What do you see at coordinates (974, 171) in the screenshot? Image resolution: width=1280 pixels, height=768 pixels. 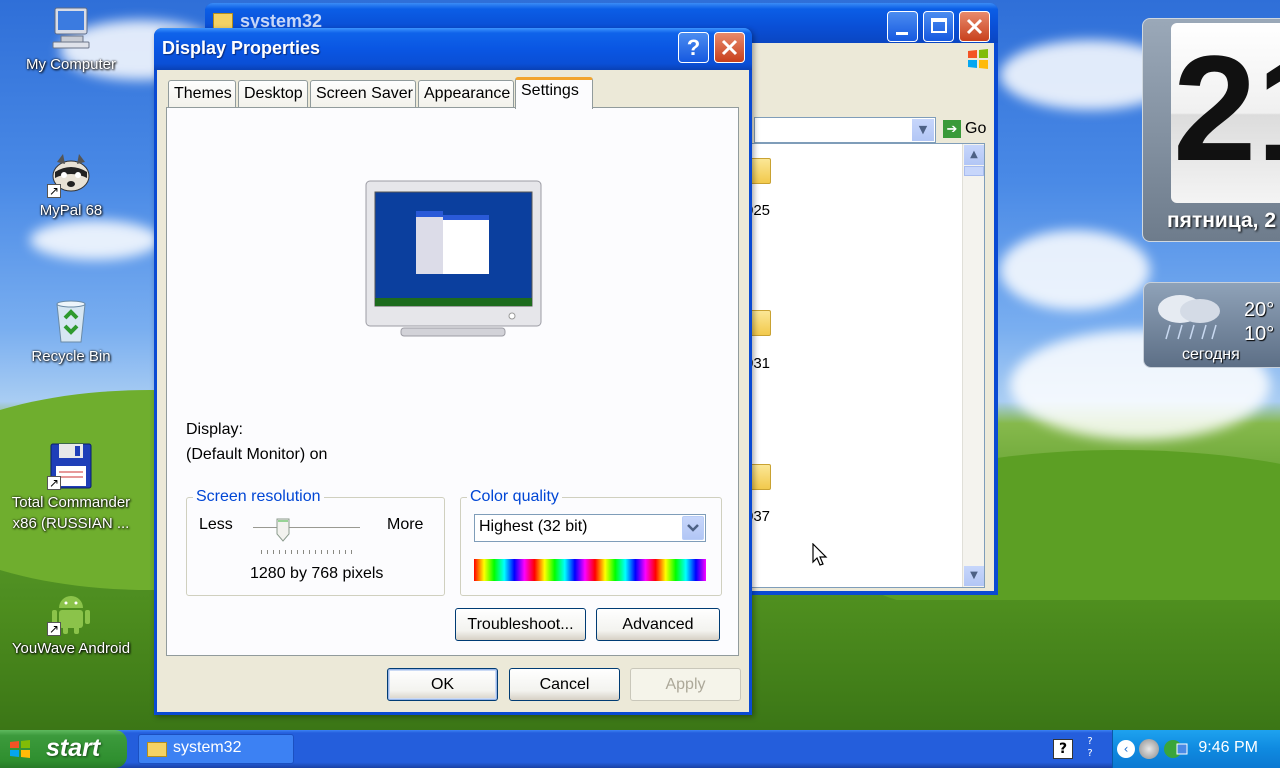 I see `scroll-thumb` at bounding box center [974, 171].